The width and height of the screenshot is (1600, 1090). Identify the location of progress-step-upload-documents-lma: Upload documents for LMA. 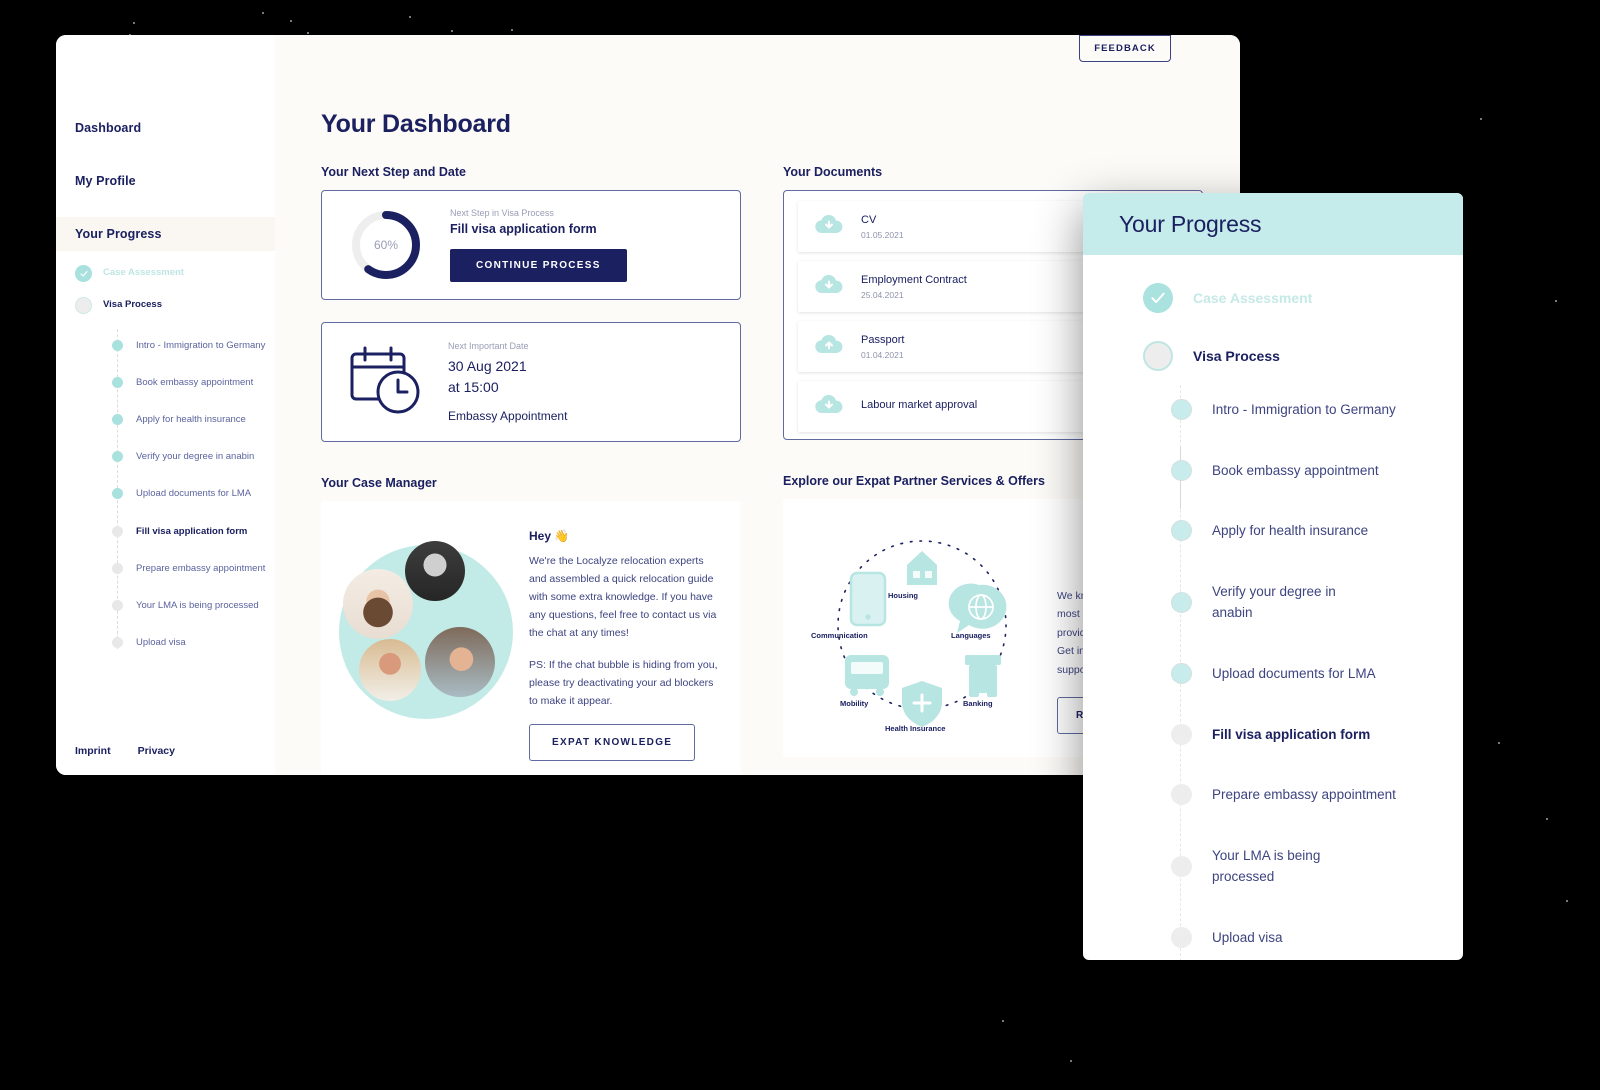
(1317, 674).